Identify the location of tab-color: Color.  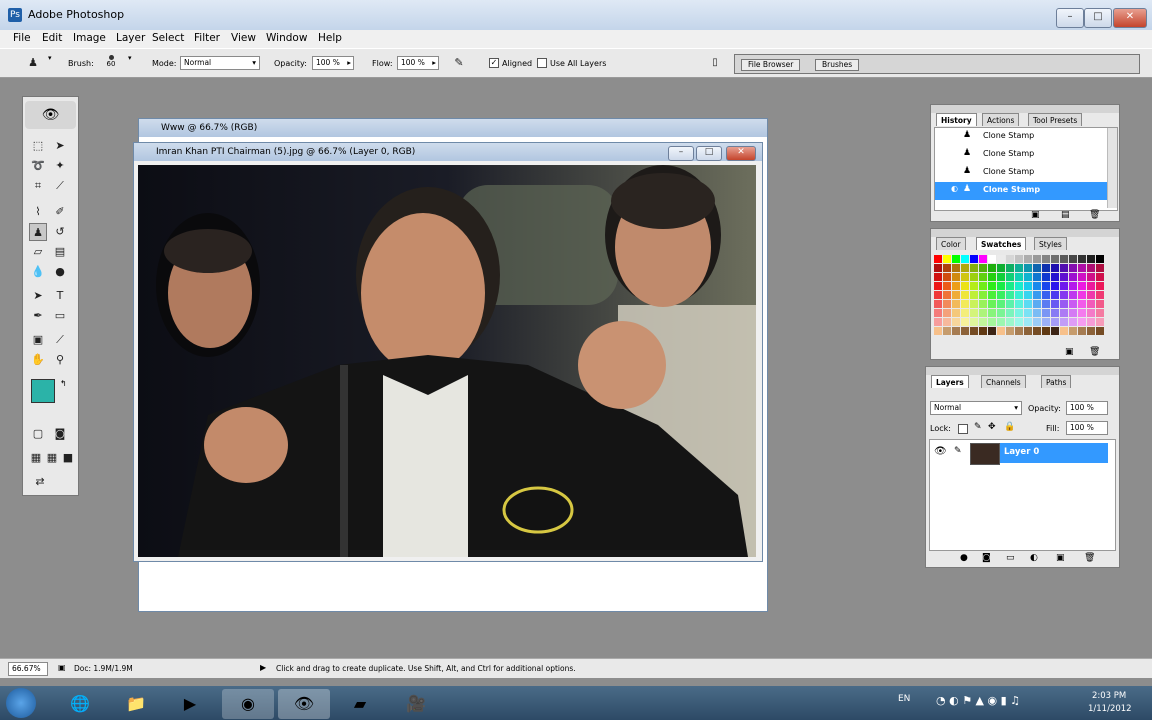
(951, 243).